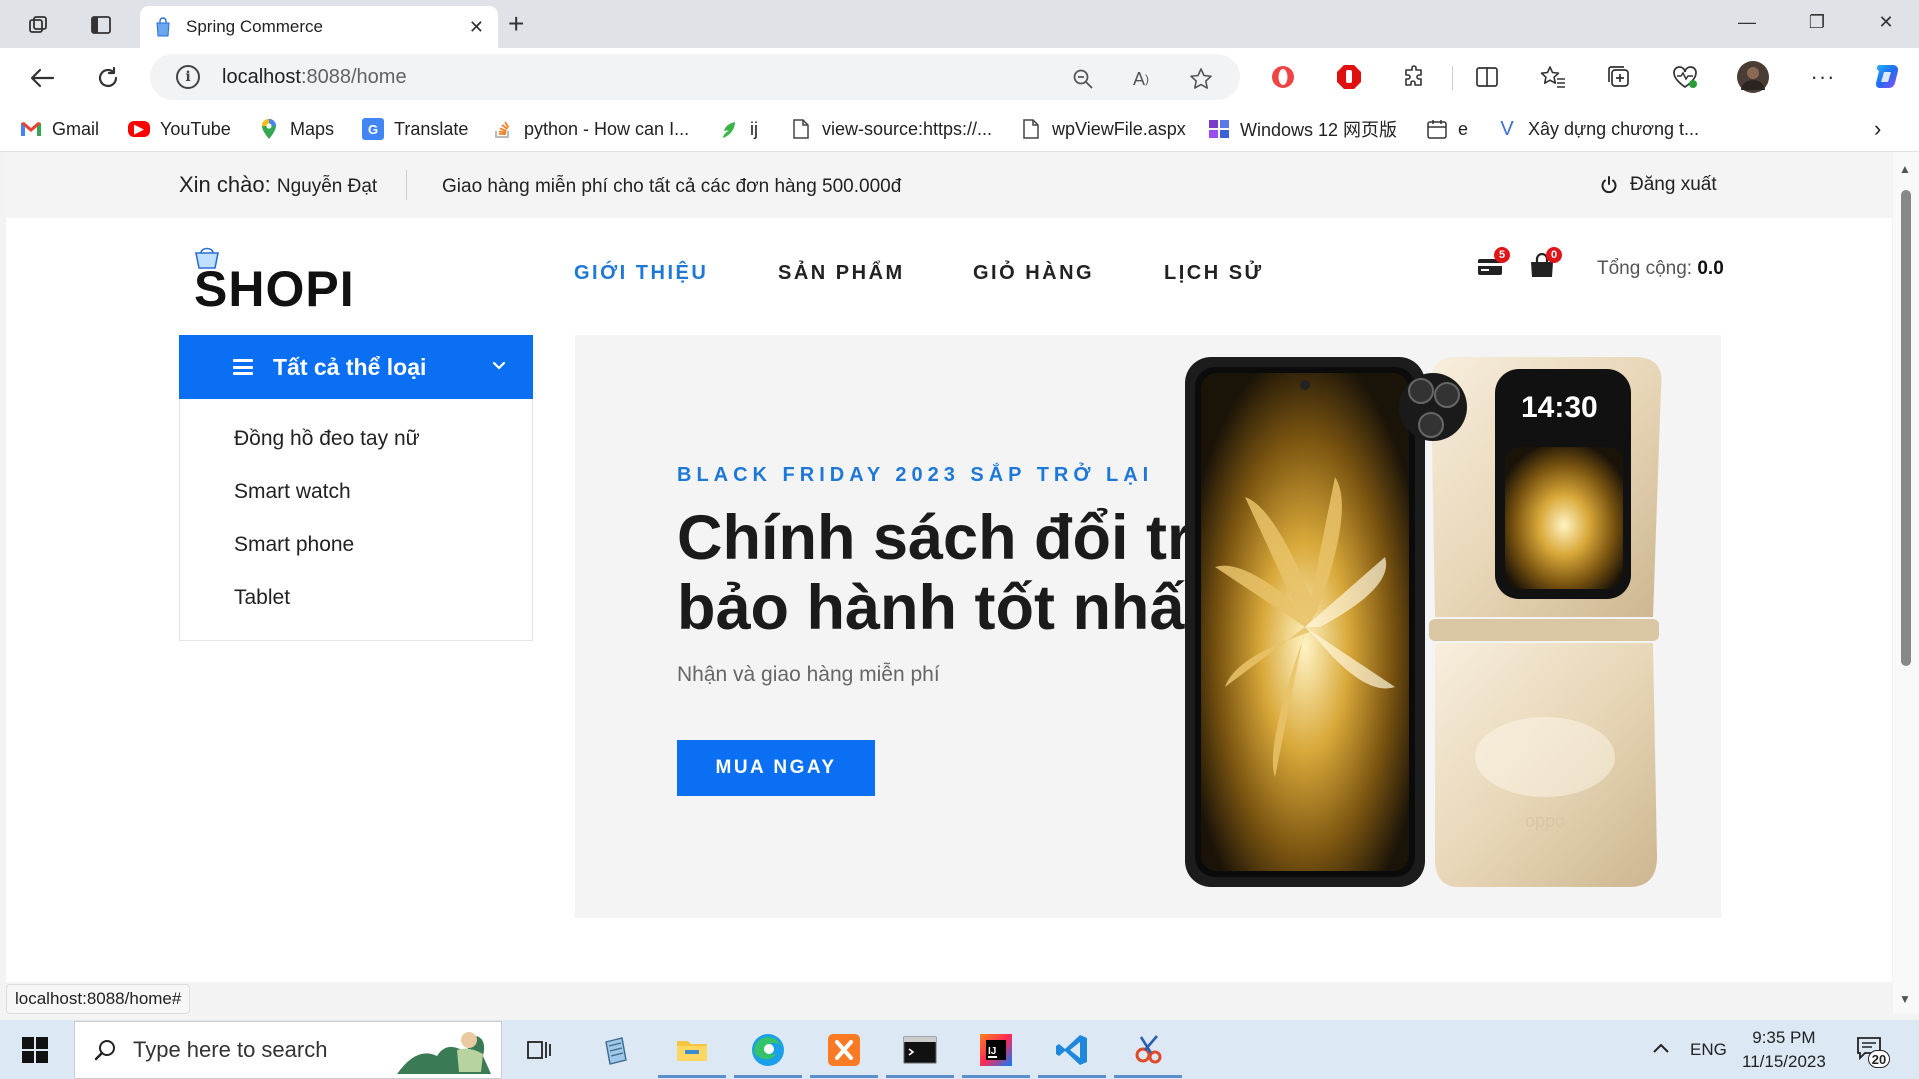 Image resolution: width=1919 pixels, height=1079 pixels. What do you see at coordinates (1507, 128) in the screenshot?
I see `v-icon: V` at bounding box center [1507, 128].